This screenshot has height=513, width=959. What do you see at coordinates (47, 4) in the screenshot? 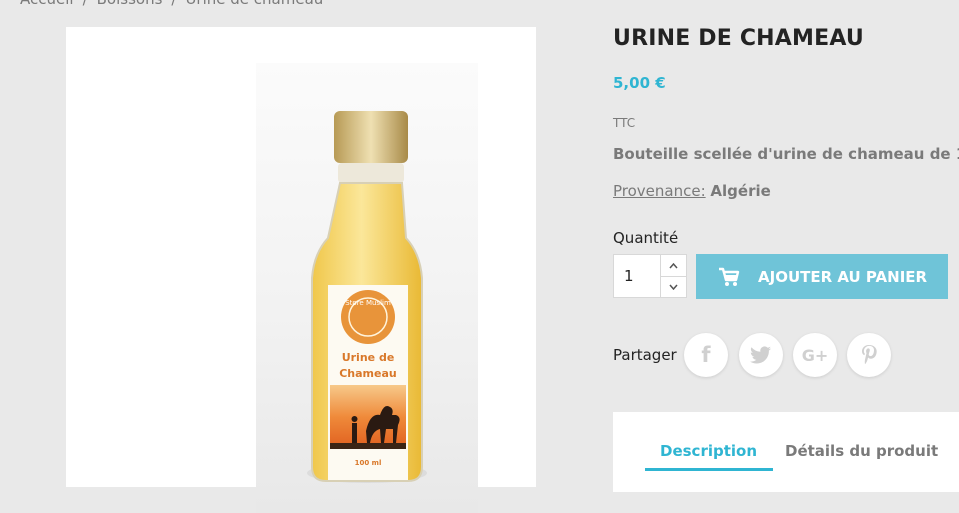
I see `breadcrumb-home: Accueil` at bounding box center [47, 4].